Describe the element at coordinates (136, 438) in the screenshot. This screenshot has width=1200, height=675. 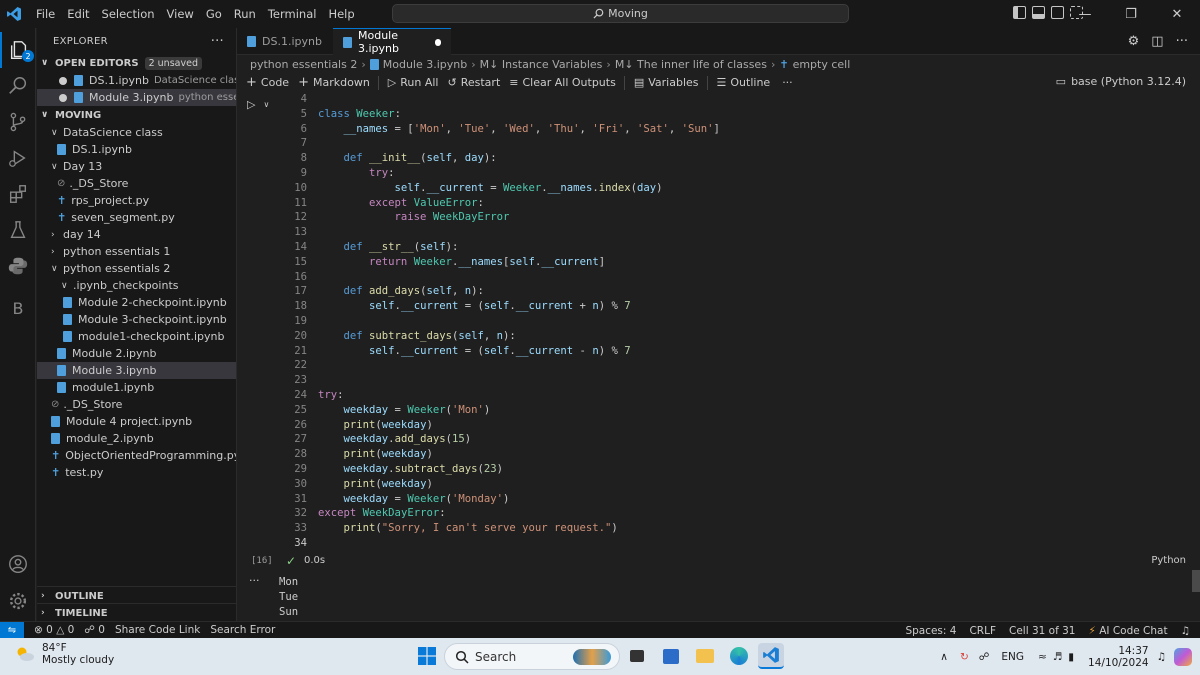
I see `tree-file: module_2.ipynb` at that location.